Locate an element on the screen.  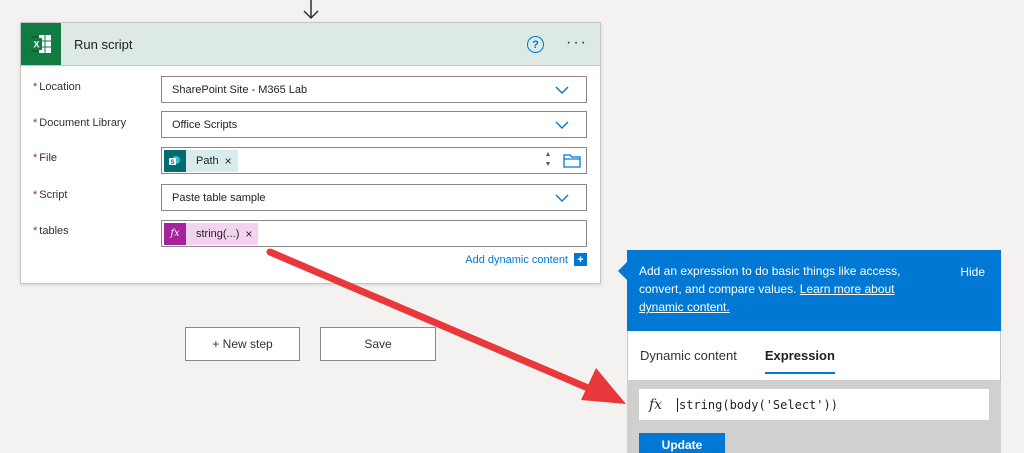
tab-dynamic-content: Dynamic content is located at coordinates (688, 355).